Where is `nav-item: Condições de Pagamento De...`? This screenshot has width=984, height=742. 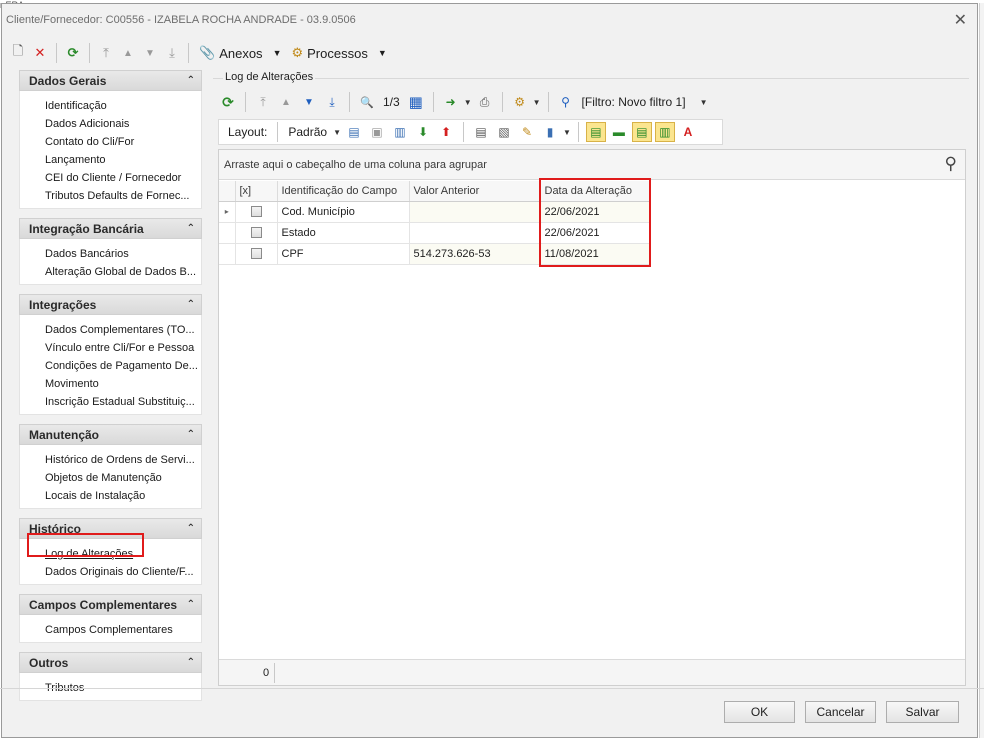 nav-item: Condições de Pagamento De... is located at coordinates (123, 366).